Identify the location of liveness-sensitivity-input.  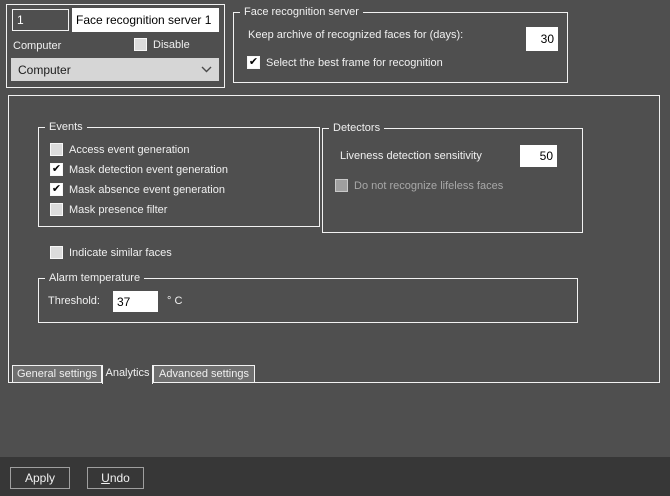
(538, 156).